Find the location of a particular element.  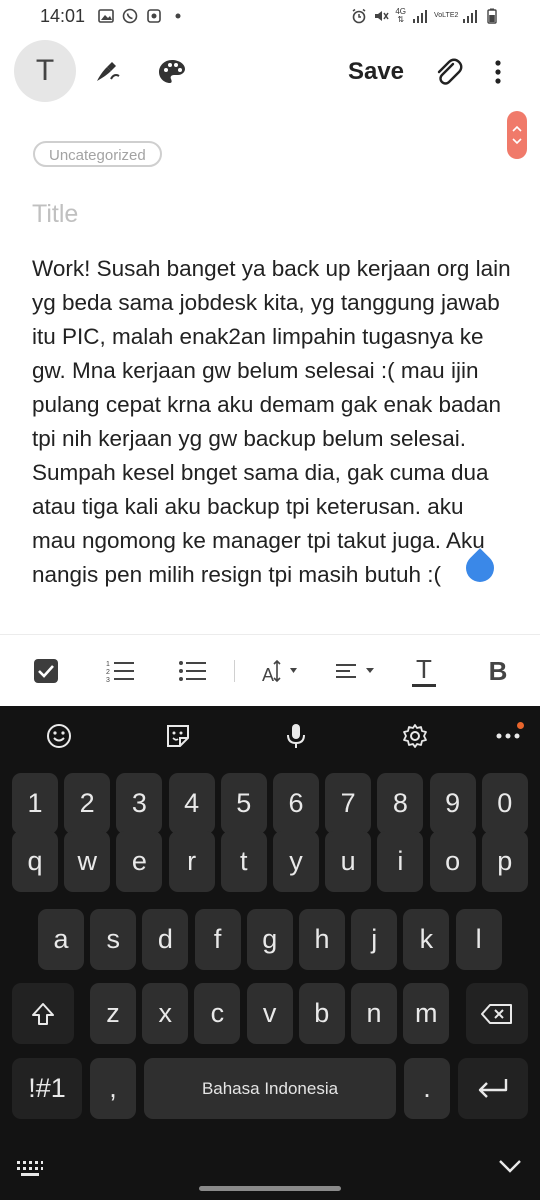

key-a: a is located at coordinates (61, 939).